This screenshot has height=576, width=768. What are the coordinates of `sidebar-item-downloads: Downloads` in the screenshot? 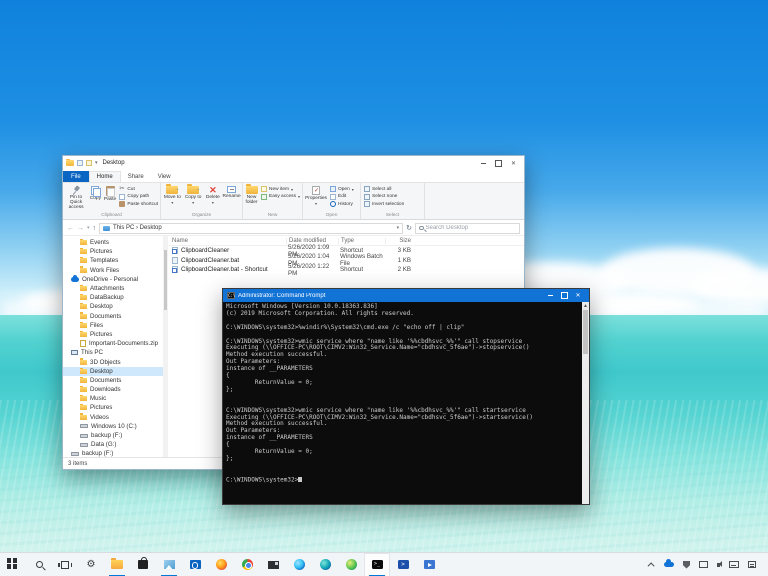 It's located at (113, 389).